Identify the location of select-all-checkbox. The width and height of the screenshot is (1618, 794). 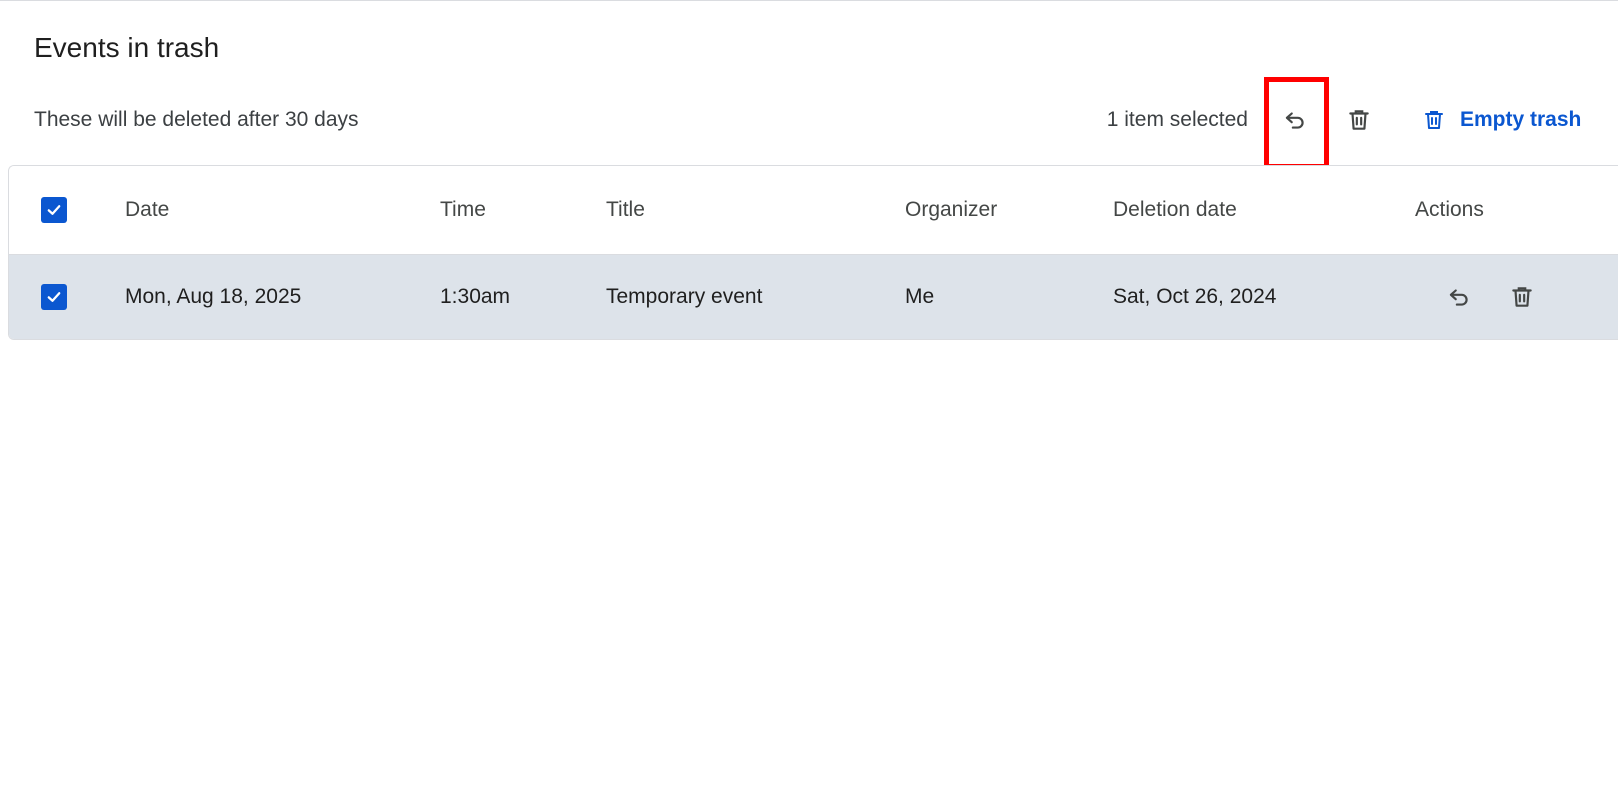
(54, 210).